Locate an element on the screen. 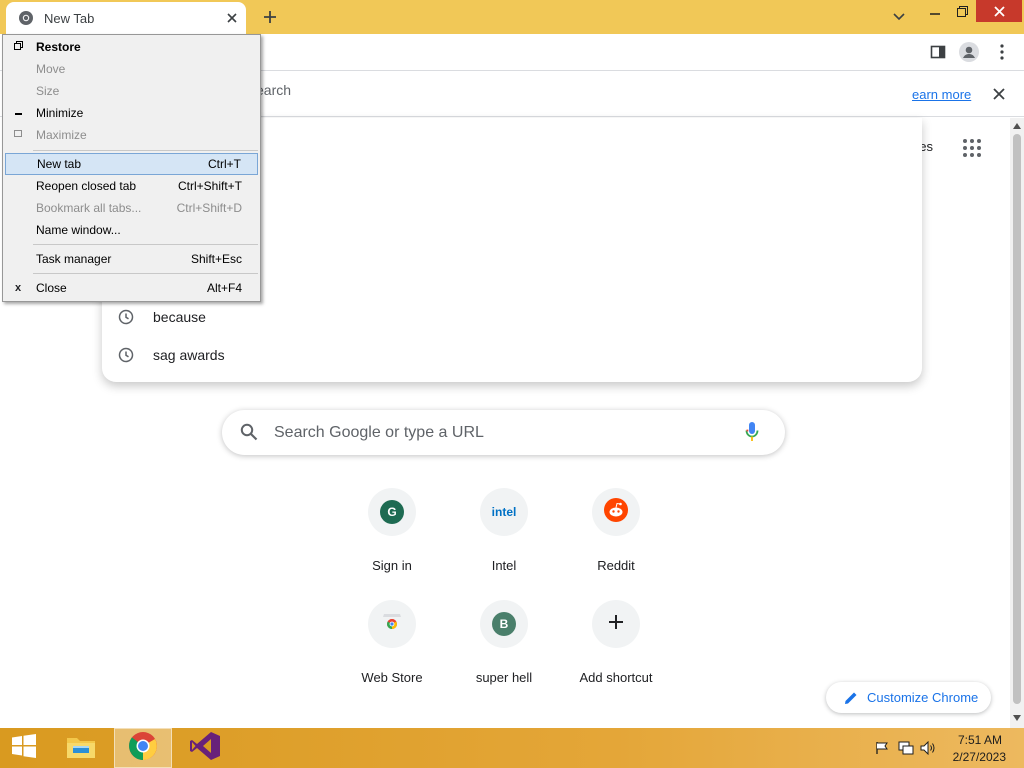 The image size is (1024, 768). close-x-icon: x is located at coordinates (18, 288).